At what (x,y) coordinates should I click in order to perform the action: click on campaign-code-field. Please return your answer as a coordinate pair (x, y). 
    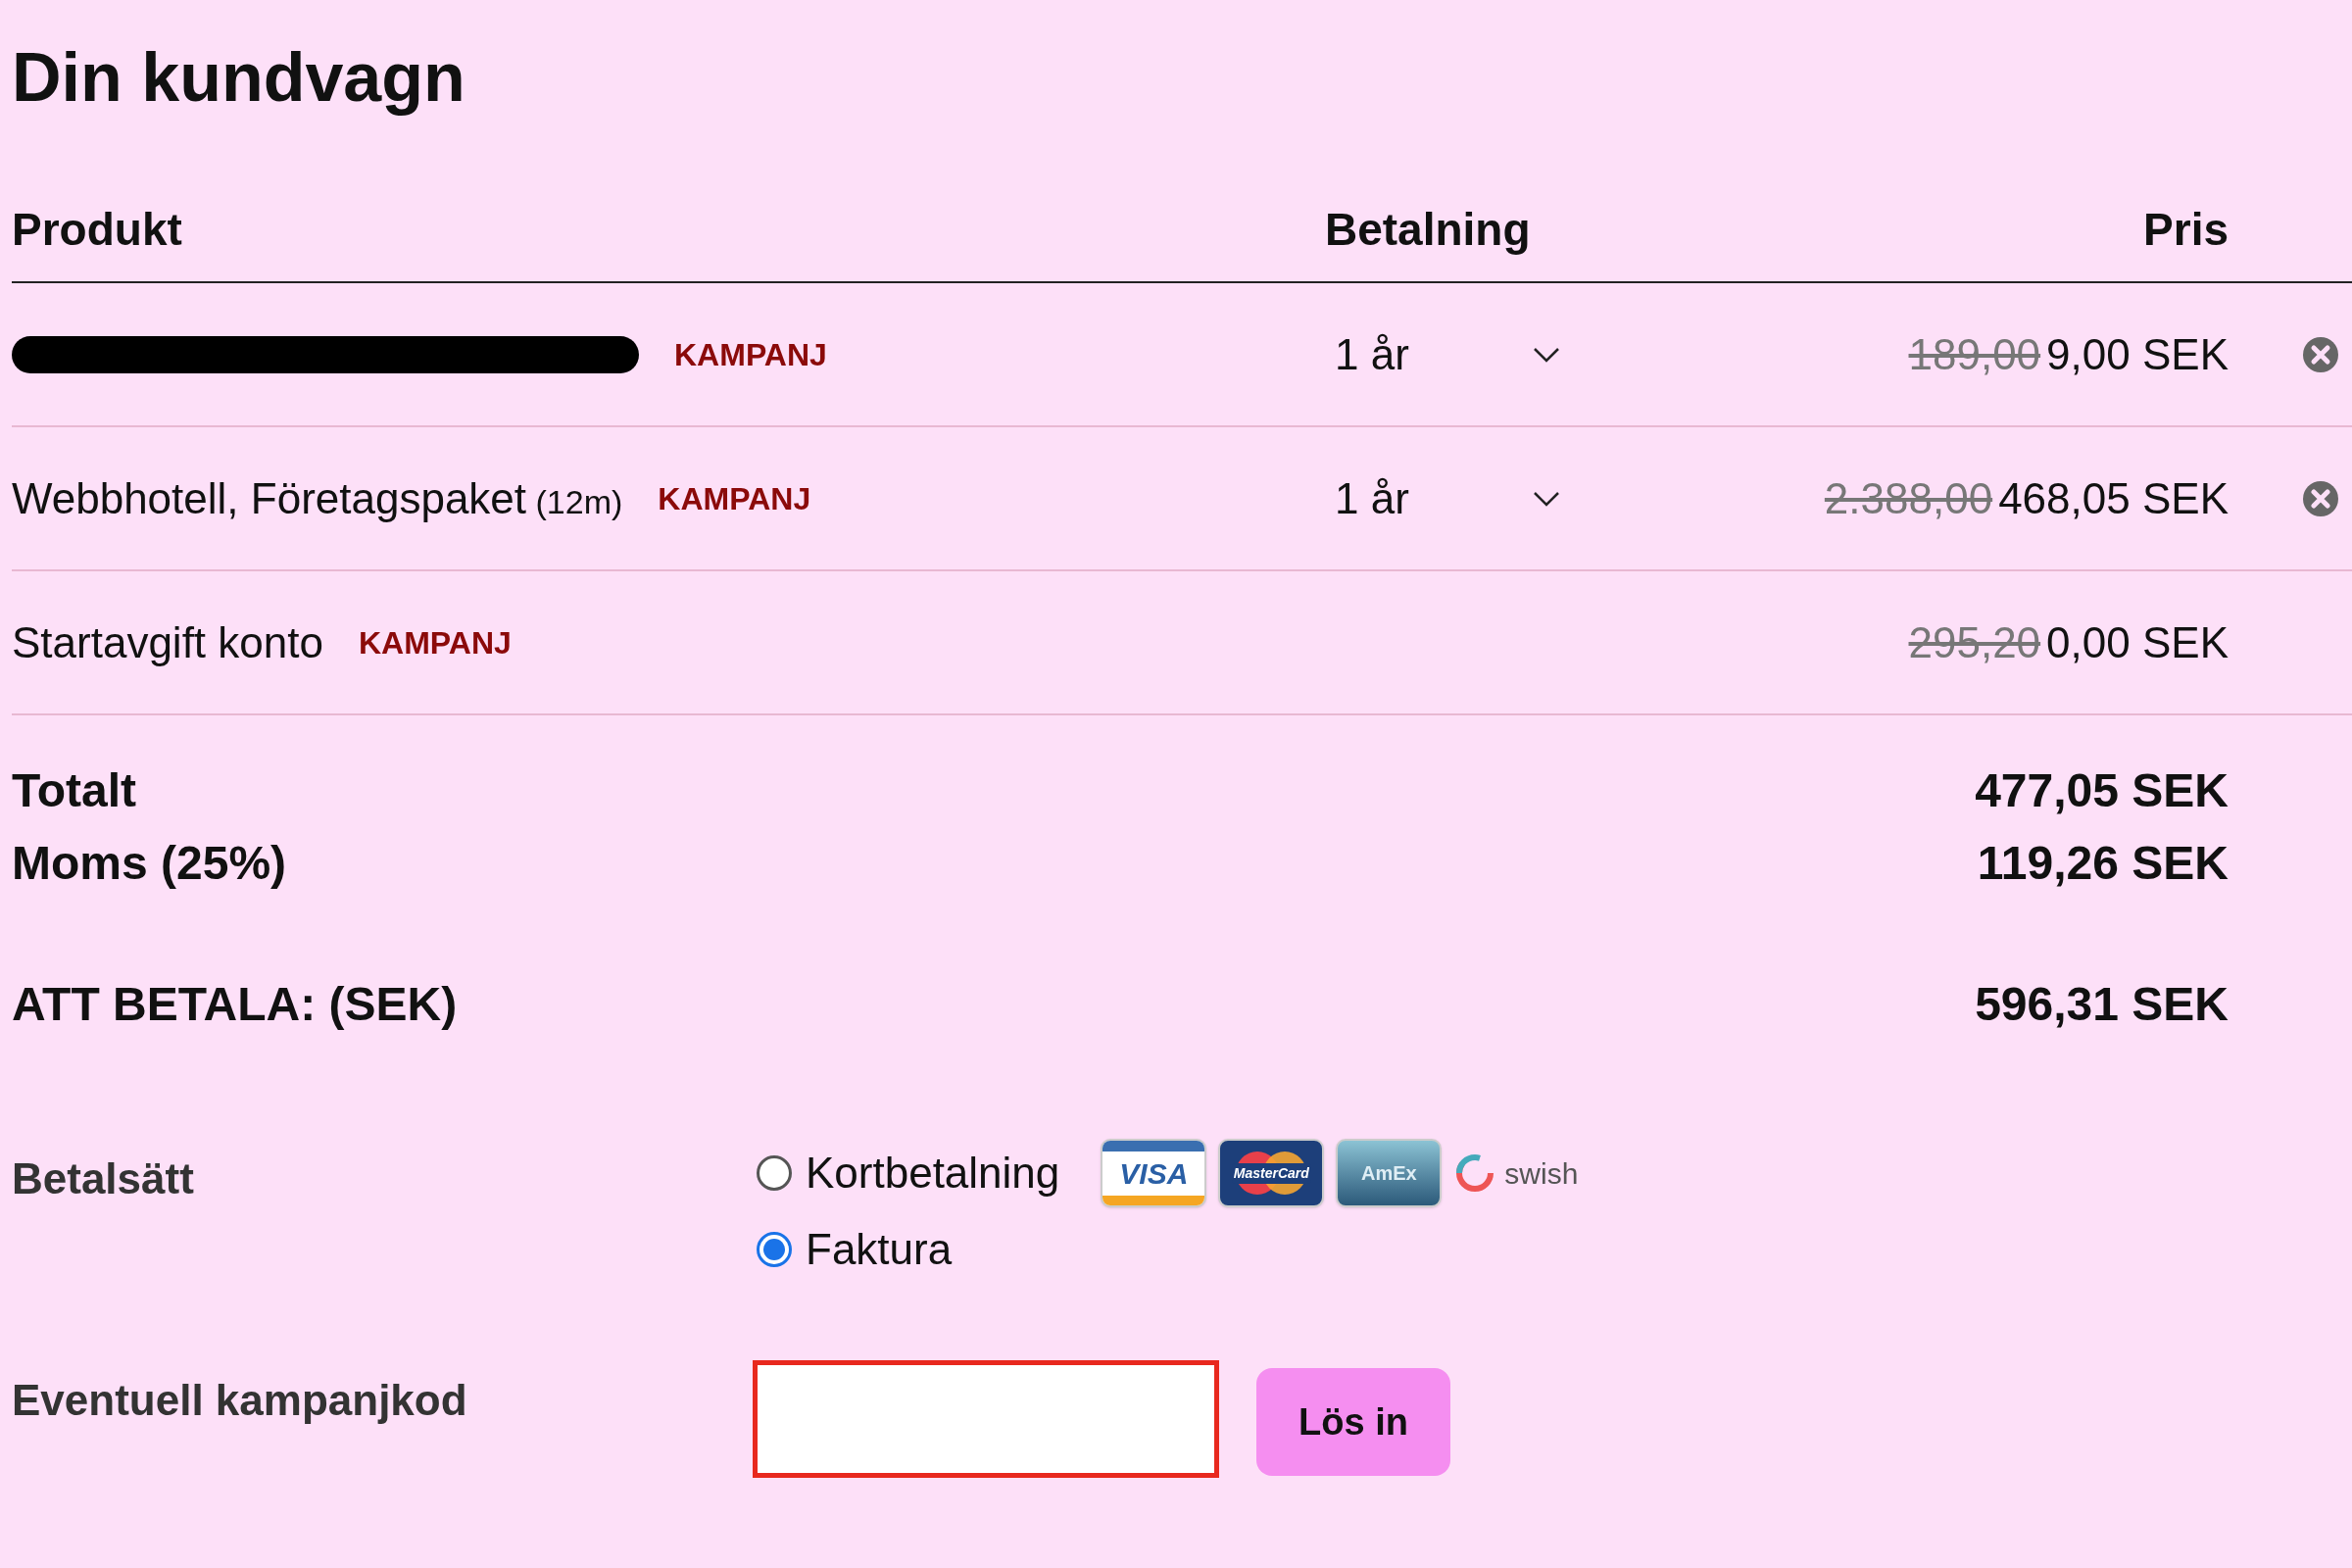
    Looking at the image, I should click on (986, 1419).